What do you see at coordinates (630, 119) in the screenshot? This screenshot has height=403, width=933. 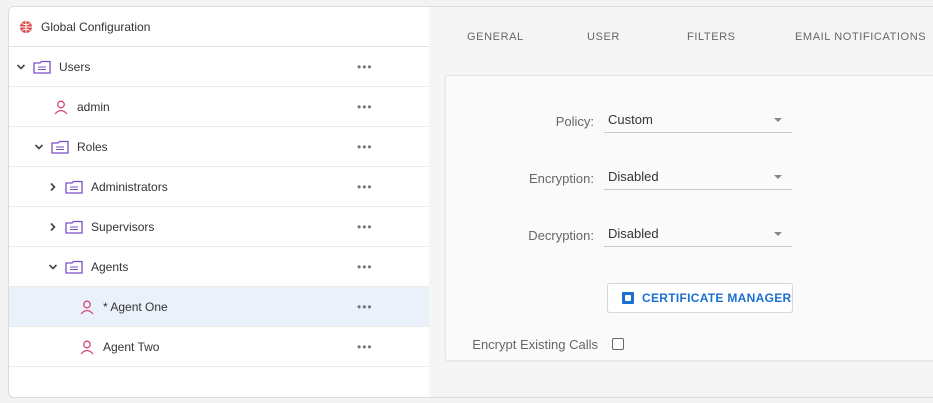 I see `policy-value: Custom` at bounding box center [630, 119].